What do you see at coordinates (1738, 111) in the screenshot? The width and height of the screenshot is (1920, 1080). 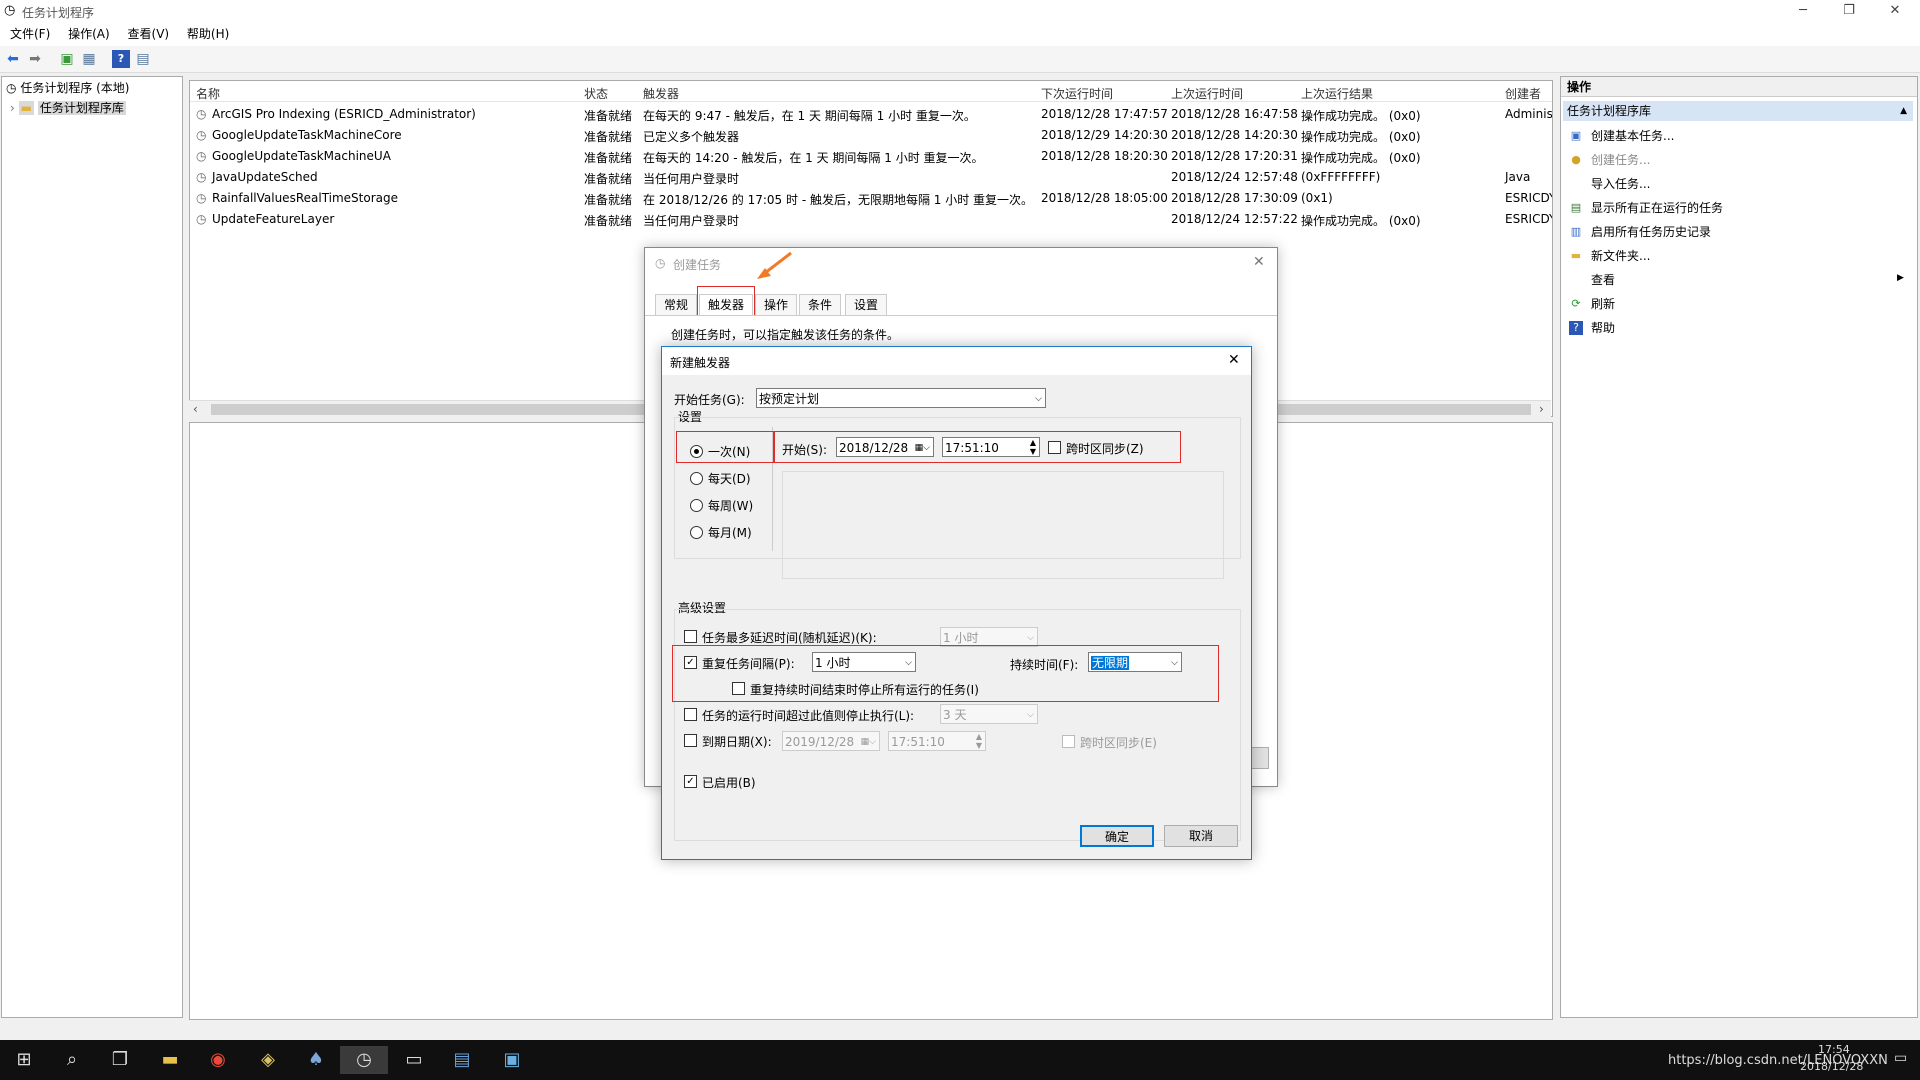 I see `actions-section-title: 任务计划程序库 ▲` at bounding box center [1738, 111].